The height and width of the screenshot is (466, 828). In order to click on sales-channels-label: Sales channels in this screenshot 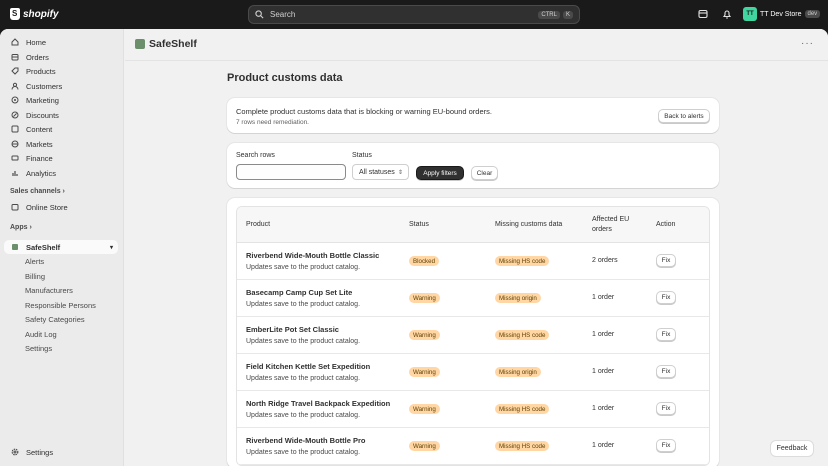, I will do `click(35, 191)`.